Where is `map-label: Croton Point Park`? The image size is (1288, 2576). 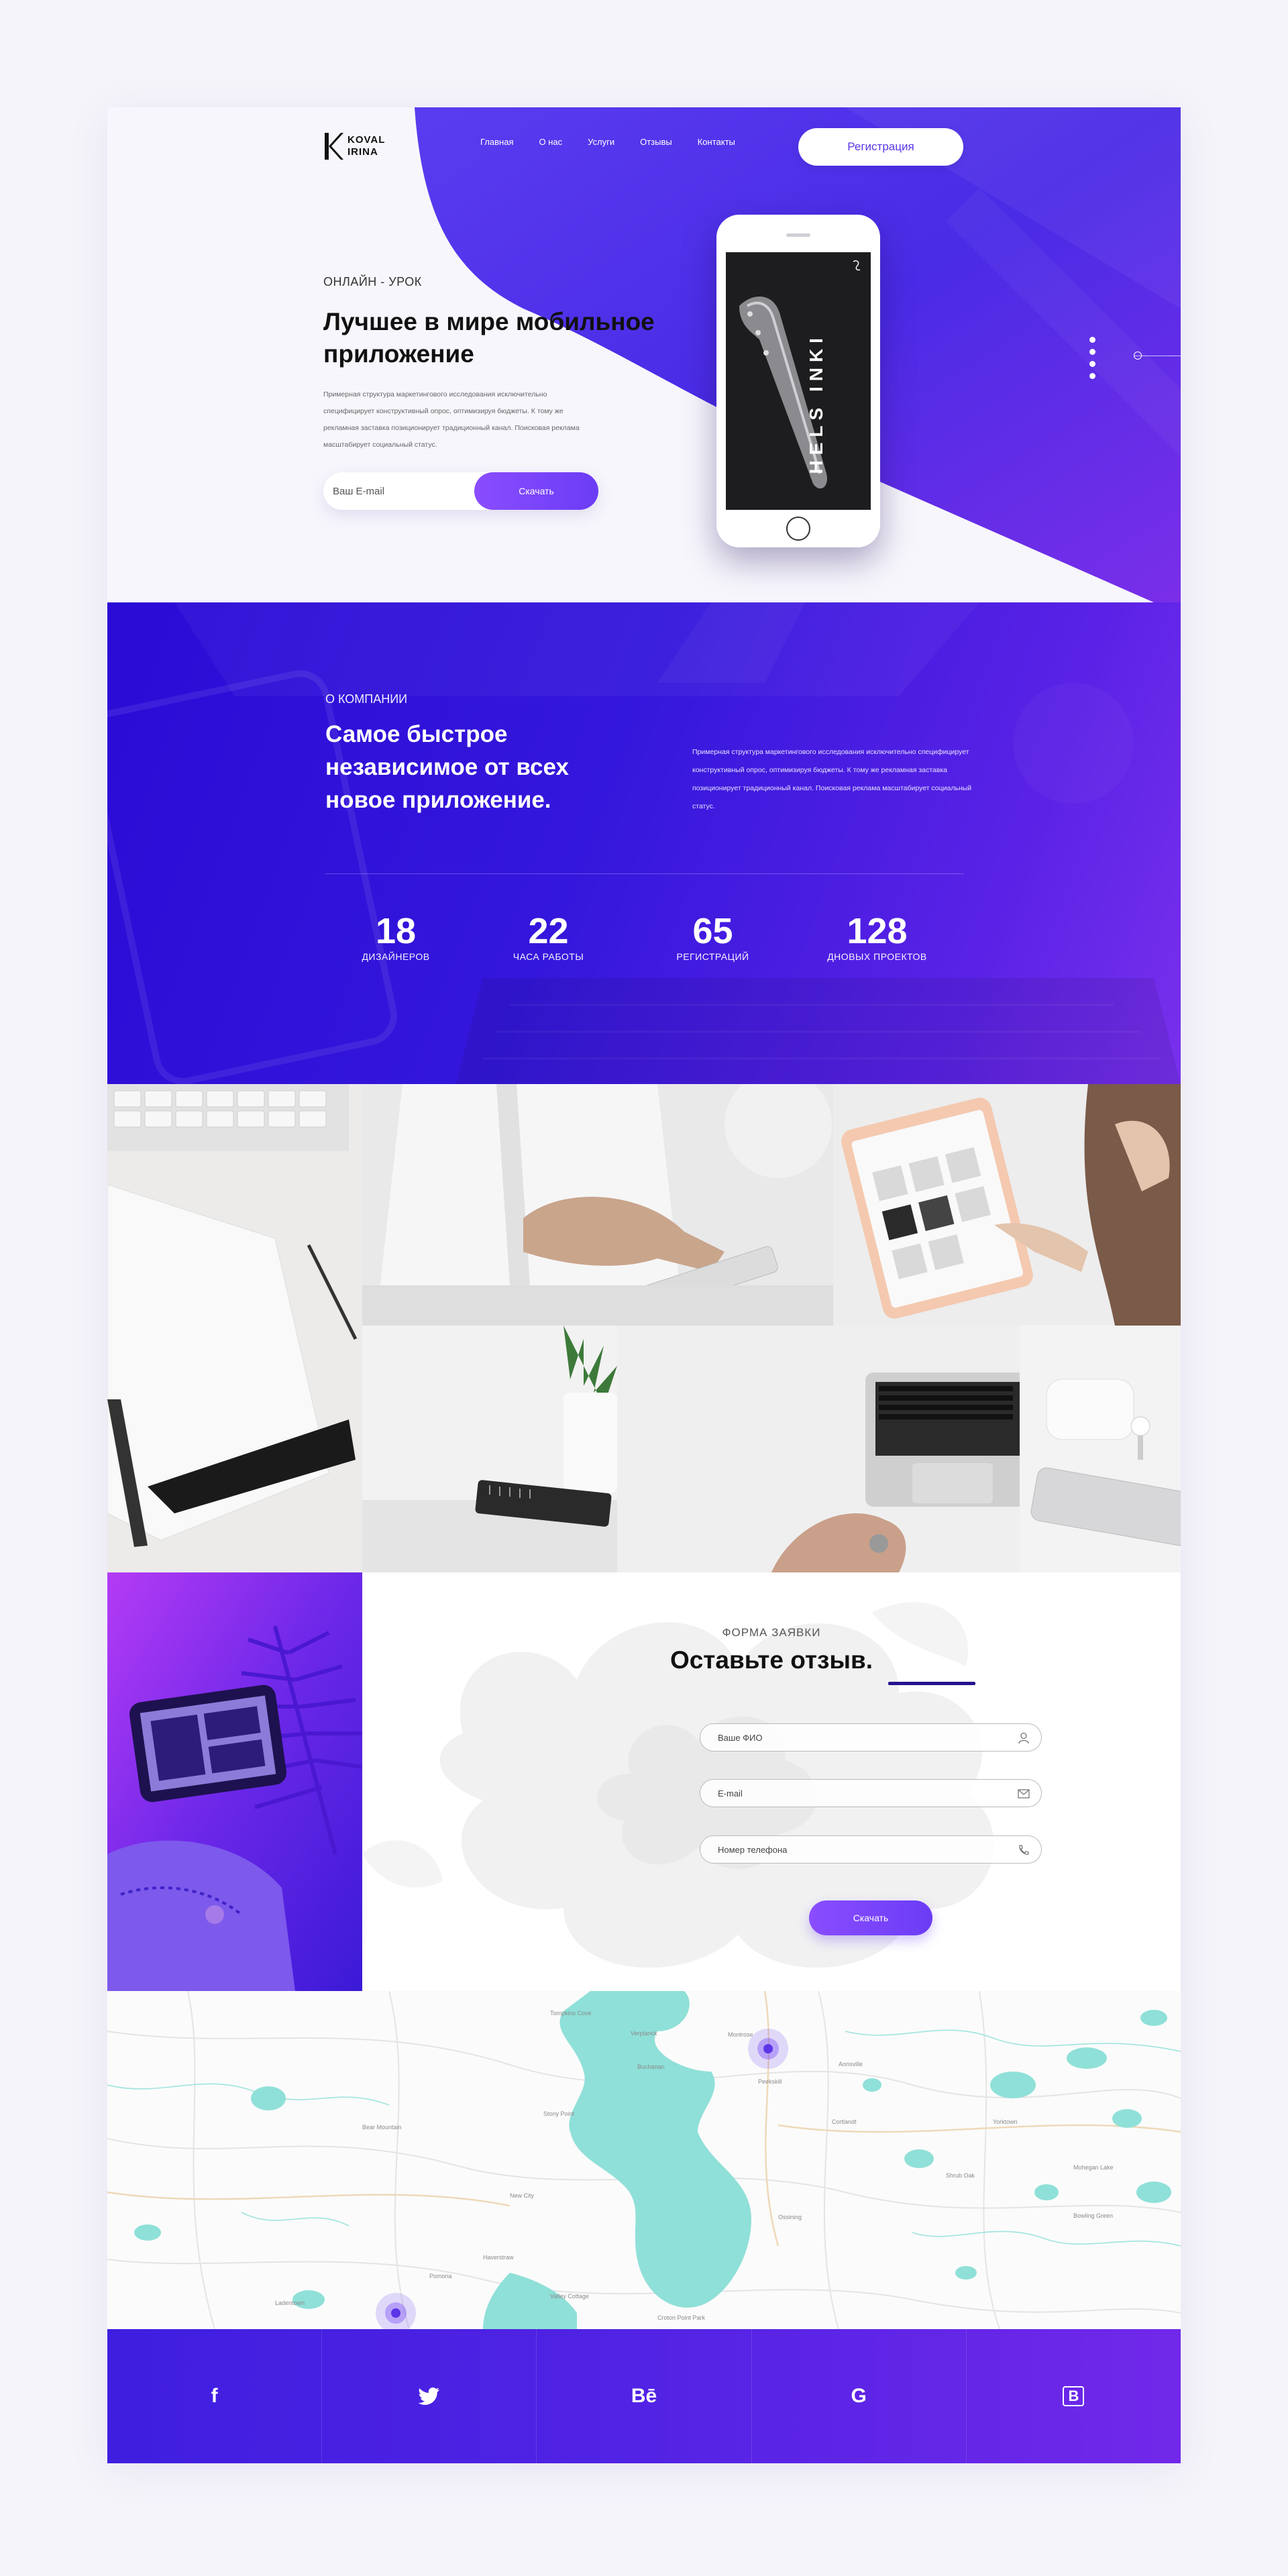 map-label: Croton Point Park is located at coordinates (681, 2317).